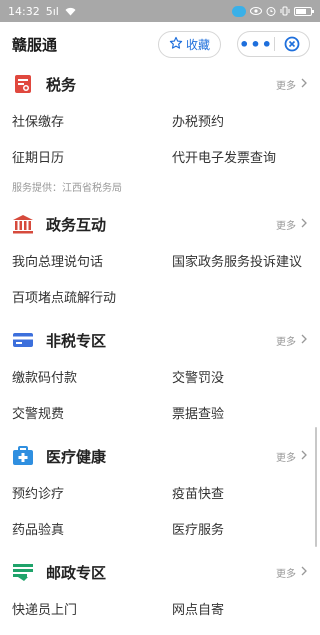 The width and height of the screenshot is (320, 635). I want to click on section-title: 医疗健康, so click(76, 456).